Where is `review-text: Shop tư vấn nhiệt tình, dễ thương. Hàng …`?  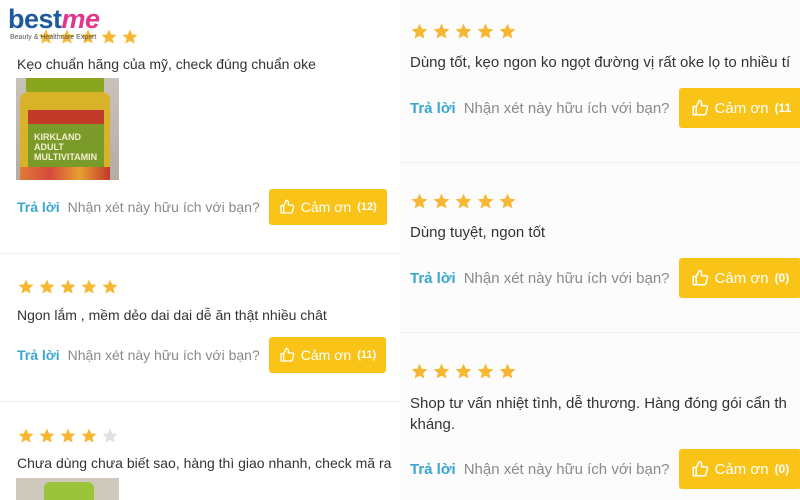
review-text: Shop tư vấn nhiệt tình, dễ thương. Hàng … is located at coordinates (598, 403).